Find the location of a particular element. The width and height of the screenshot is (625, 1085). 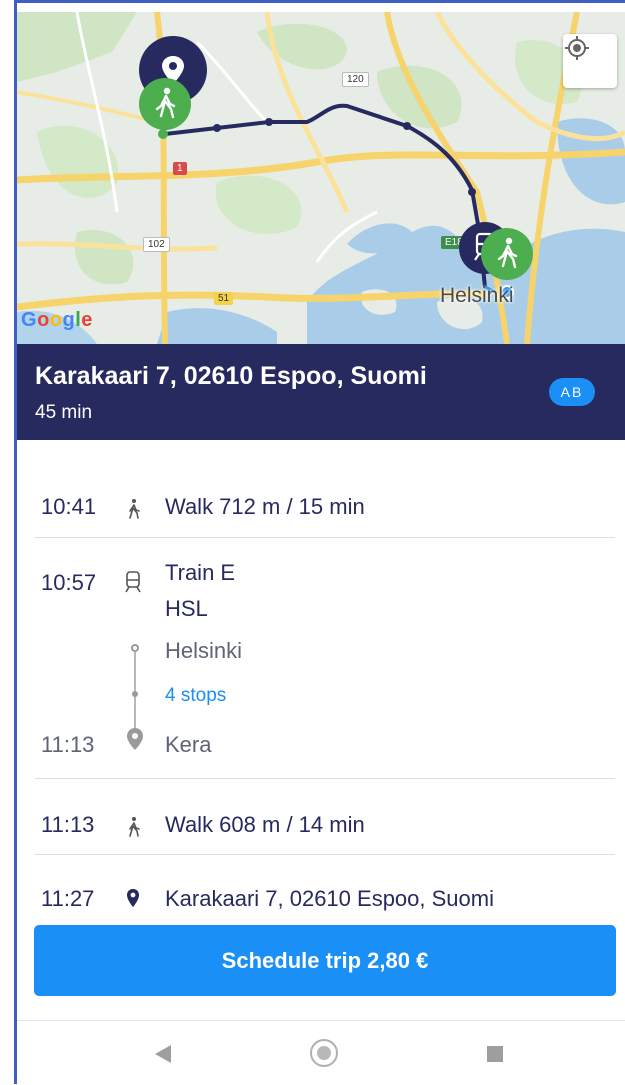

city-label-helsinki: Helsinki is located at coordinates (477, 295).